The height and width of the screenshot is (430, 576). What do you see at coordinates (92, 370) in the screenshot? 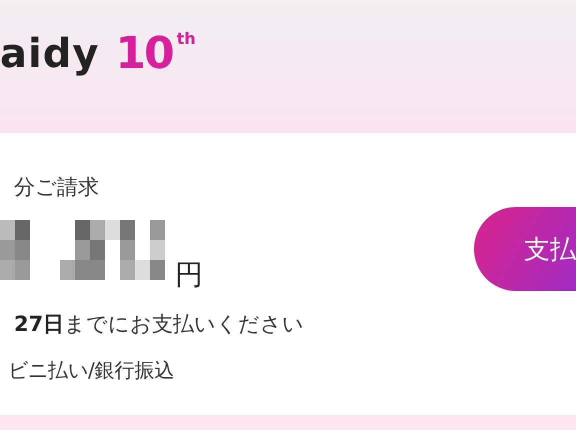
I see `payment-methods-text: ビニ払い/銀行振込` at bounding box center [92, 370].